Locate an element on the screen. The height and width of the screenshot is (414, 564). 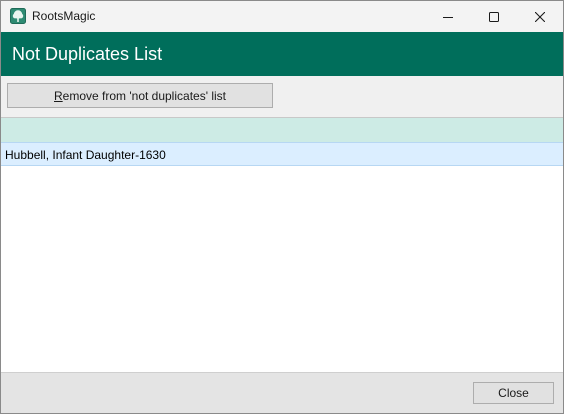
close-icon is located at coordinates (540, 16).